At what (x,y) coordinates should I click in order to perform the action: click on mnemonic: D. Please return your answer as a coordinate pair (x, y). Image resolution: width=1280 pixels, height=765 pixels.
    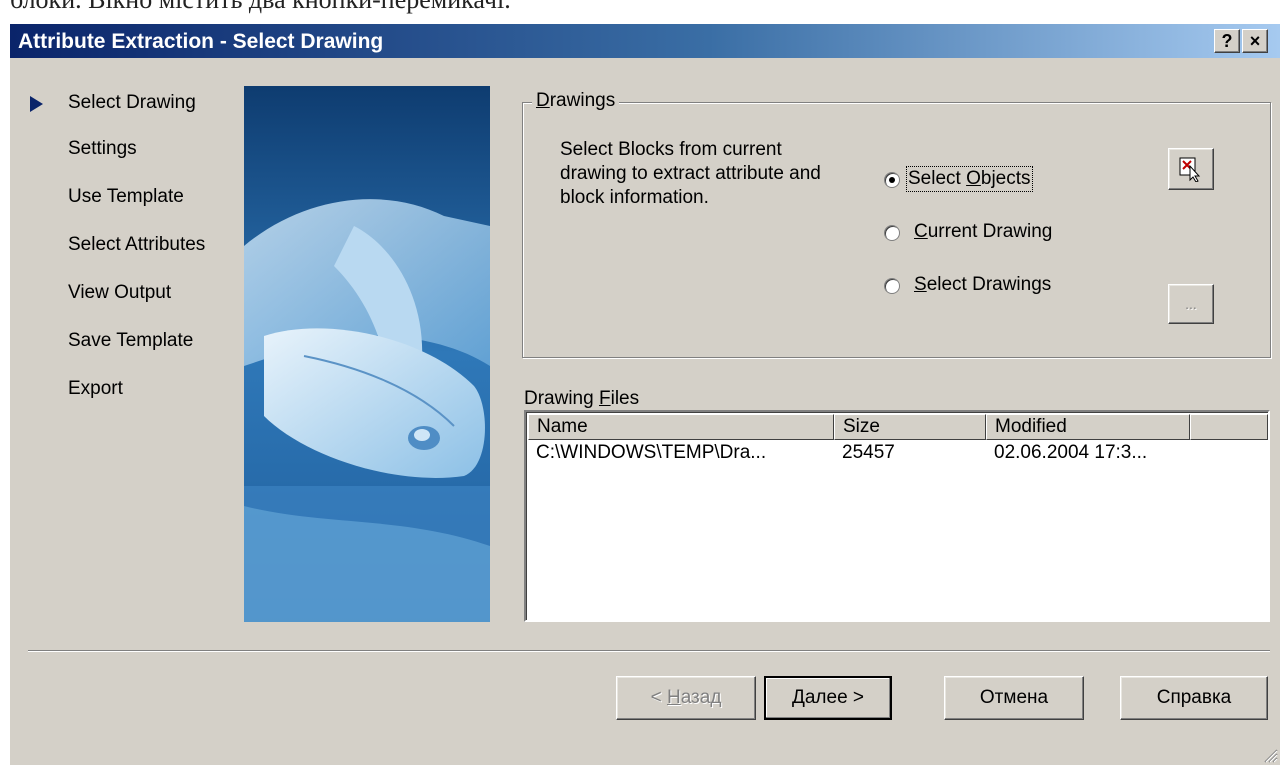
    Looking at the image, I should click on (543, 100).